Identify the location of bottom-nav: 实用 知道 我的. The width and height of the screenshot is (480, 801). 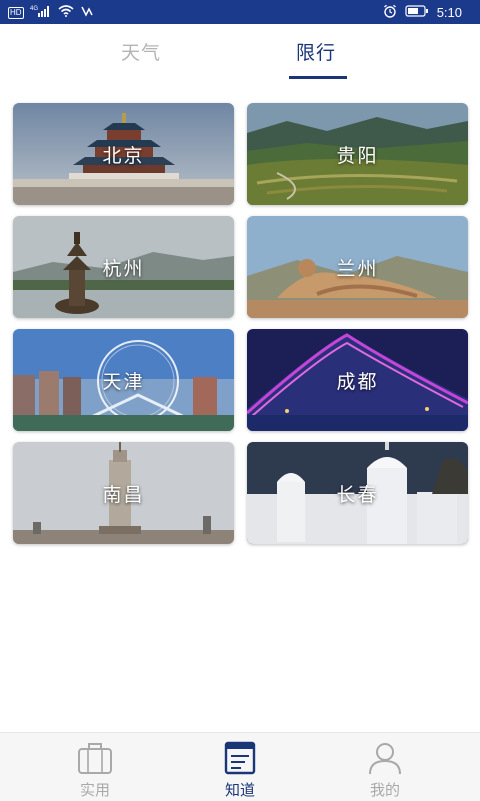
(240, 766).